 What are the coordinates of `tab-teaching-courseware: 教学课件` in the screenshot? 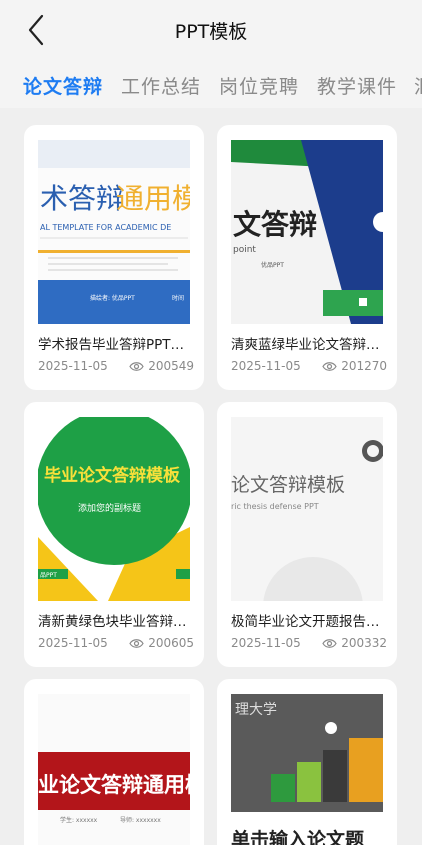 It's located at (357, 85).